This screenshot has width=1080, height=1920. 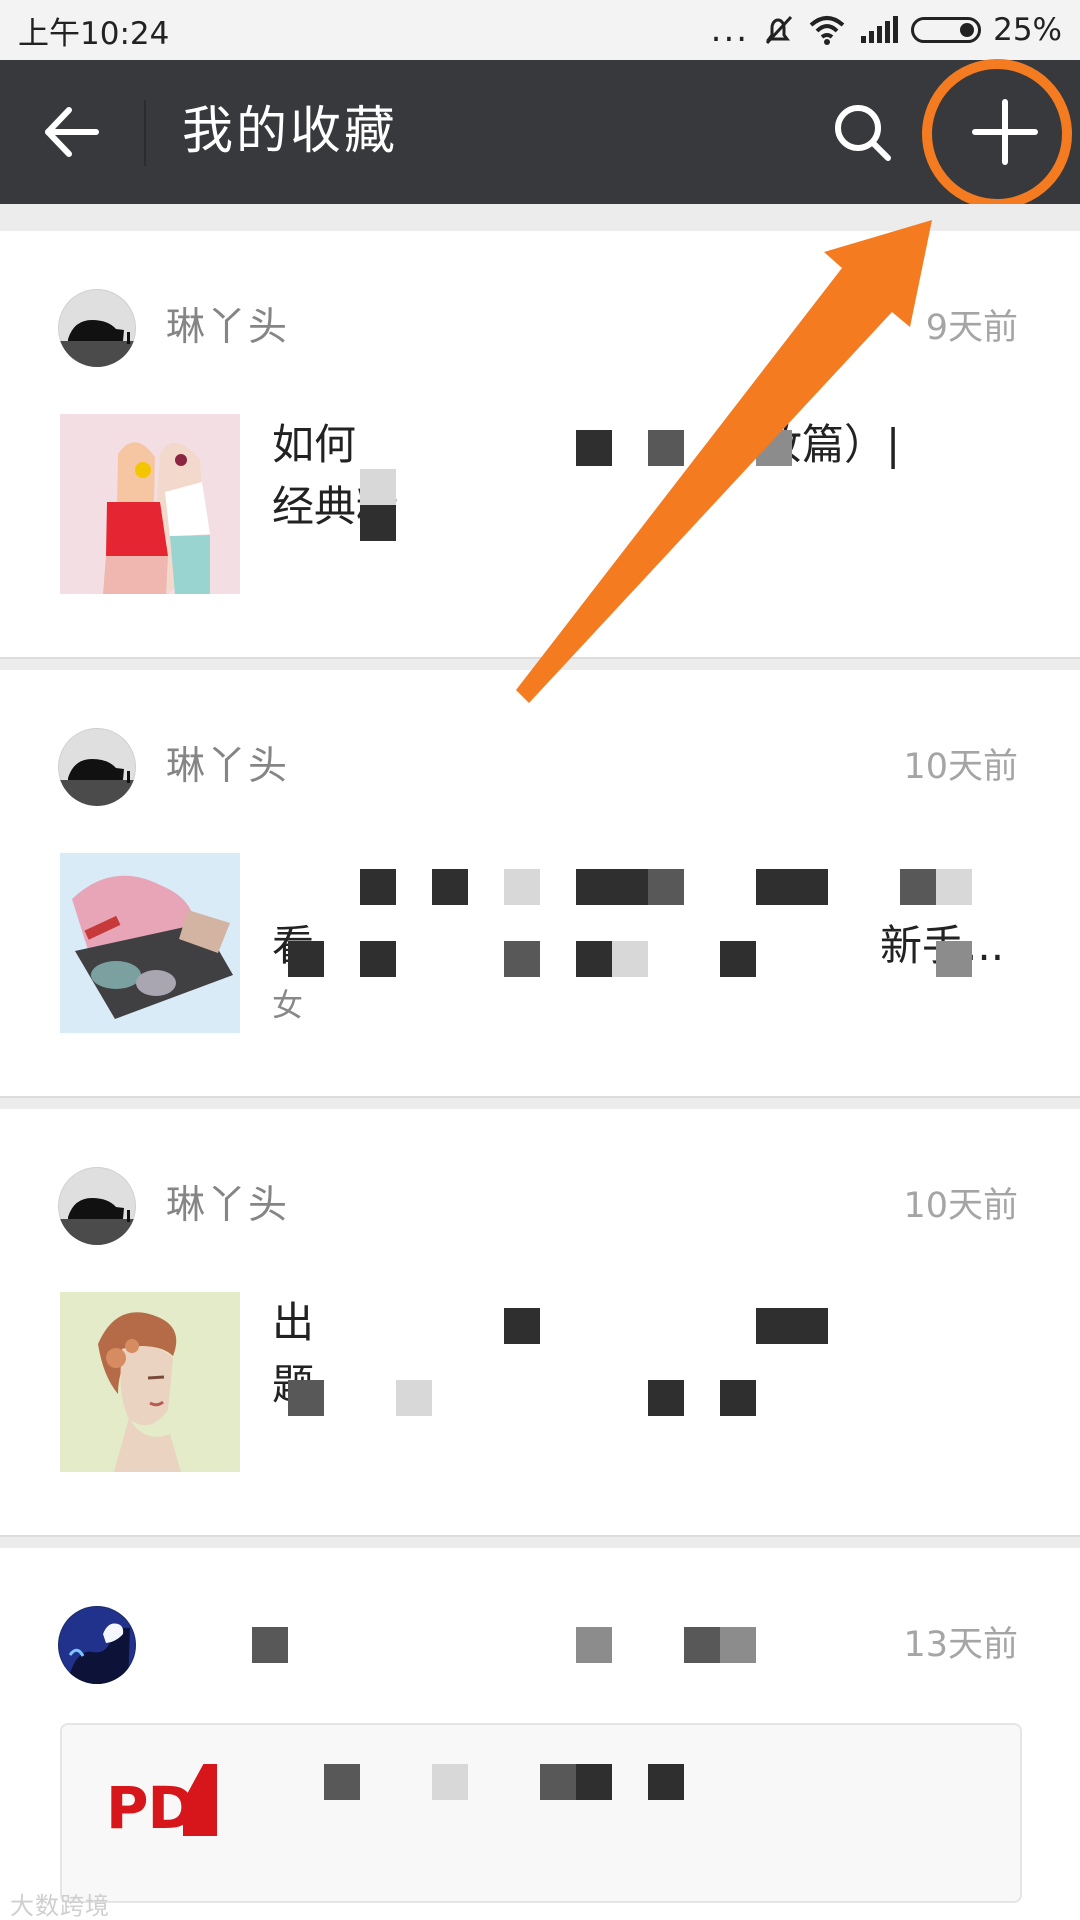 What do you see at coordinates (1027, 30) in the screenshot?
I see `battery-level: 25%` at bounding box center [1027, 30].